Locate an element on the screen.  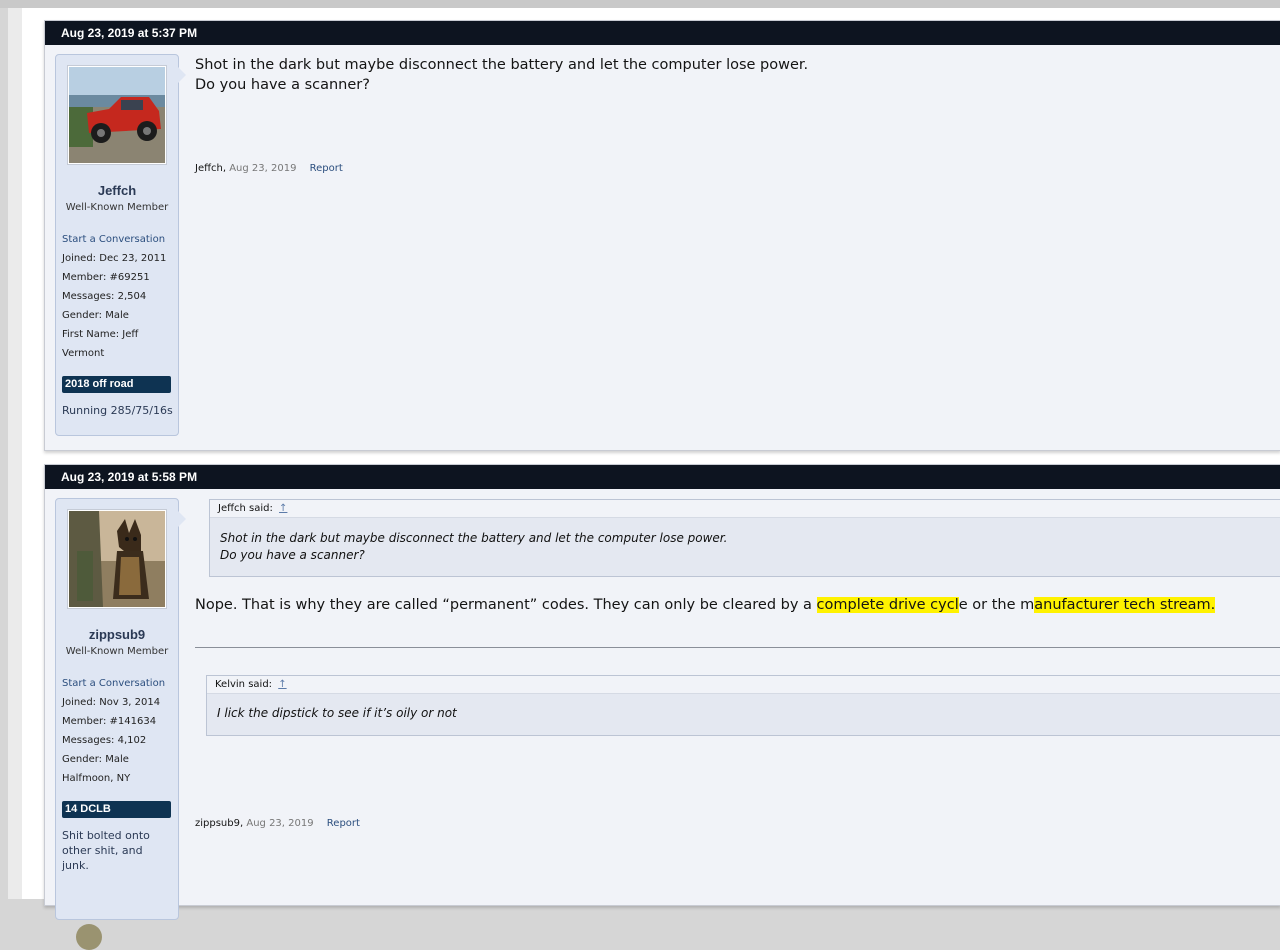
user-field-member: Member: #141634 is located at coordinates (120, 721).